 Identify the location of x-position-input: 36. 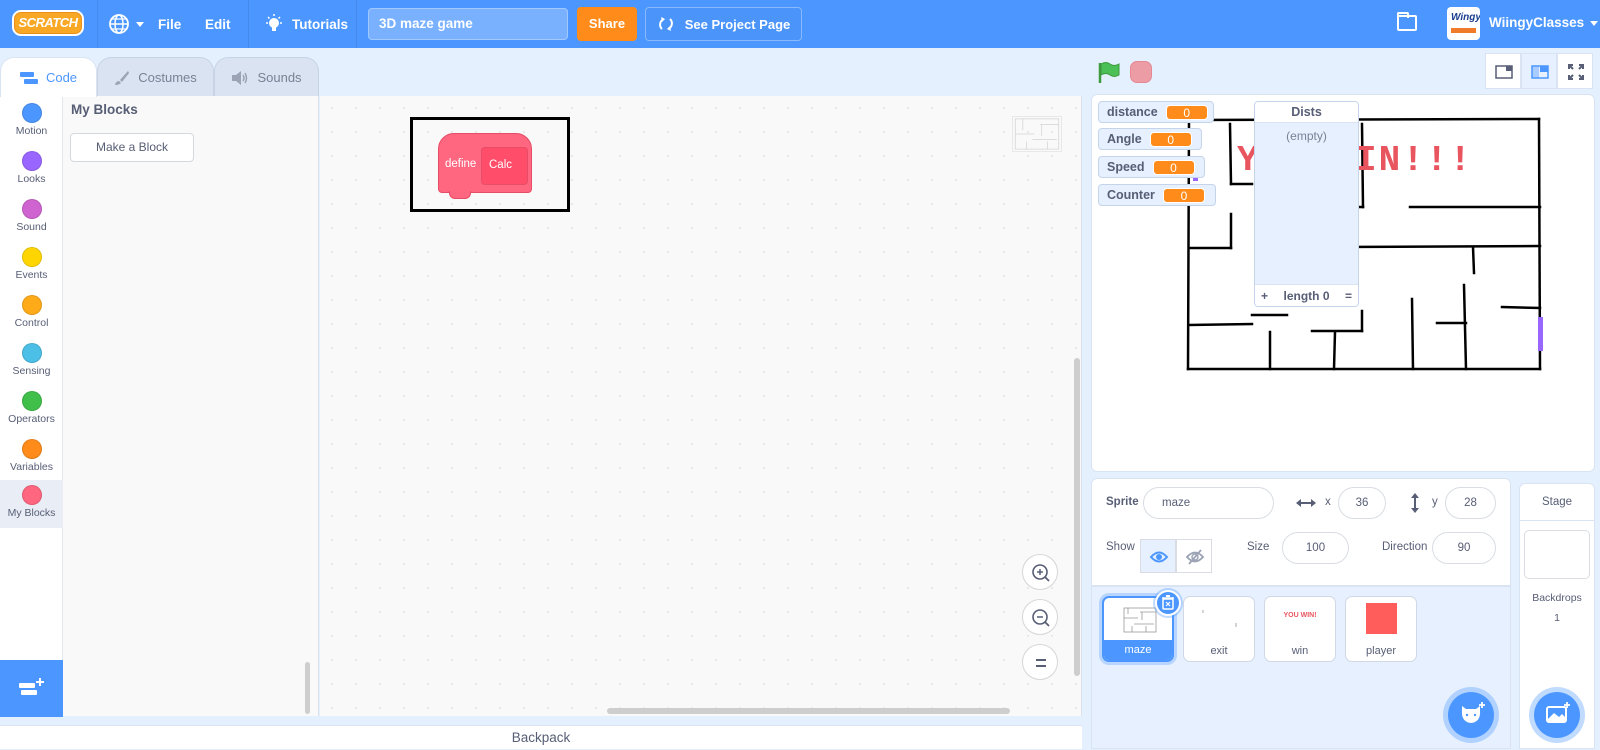
(1362, 503).